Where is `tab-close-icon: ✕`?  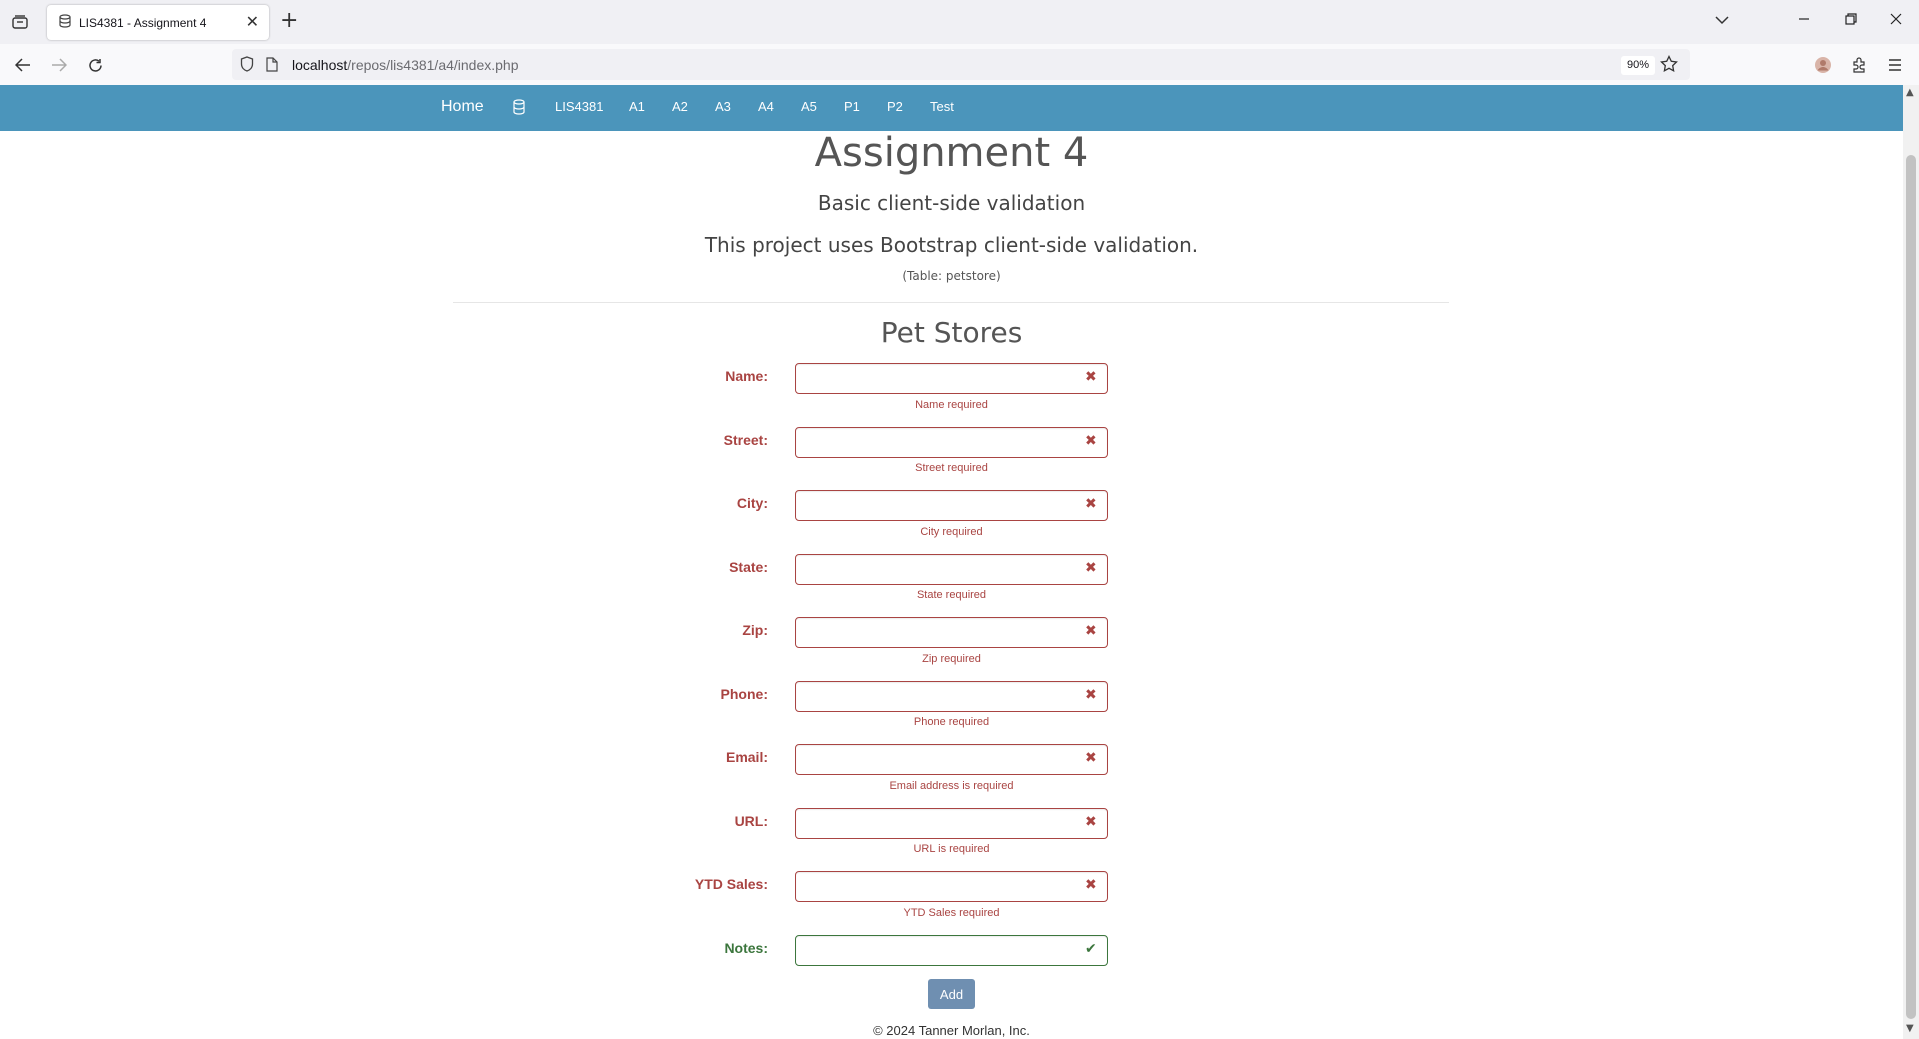
tab-close-icon: ✕ is located at coordinates (252, 22).